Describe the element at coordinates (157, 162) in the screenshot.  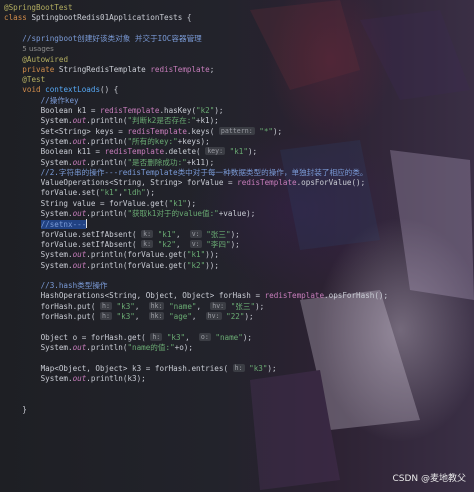
I see `string-token: "是否删除成功:"` at that location.